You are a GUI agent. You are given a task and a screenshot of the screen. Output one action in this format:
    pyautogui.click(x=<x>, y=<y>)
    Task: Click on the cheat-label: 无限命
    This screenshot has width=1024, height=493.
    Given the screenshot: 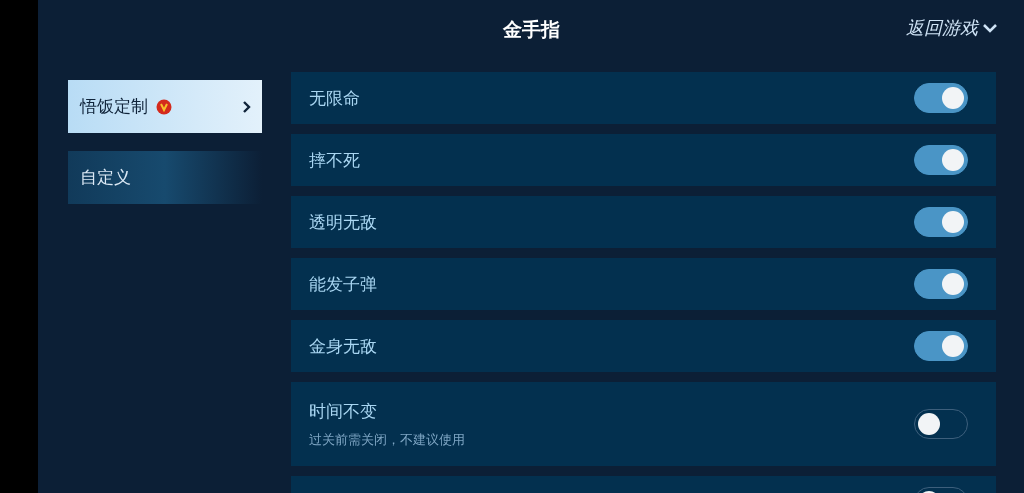 What is the action you would take?
    pyautogui.click(x=334, y=98)
    